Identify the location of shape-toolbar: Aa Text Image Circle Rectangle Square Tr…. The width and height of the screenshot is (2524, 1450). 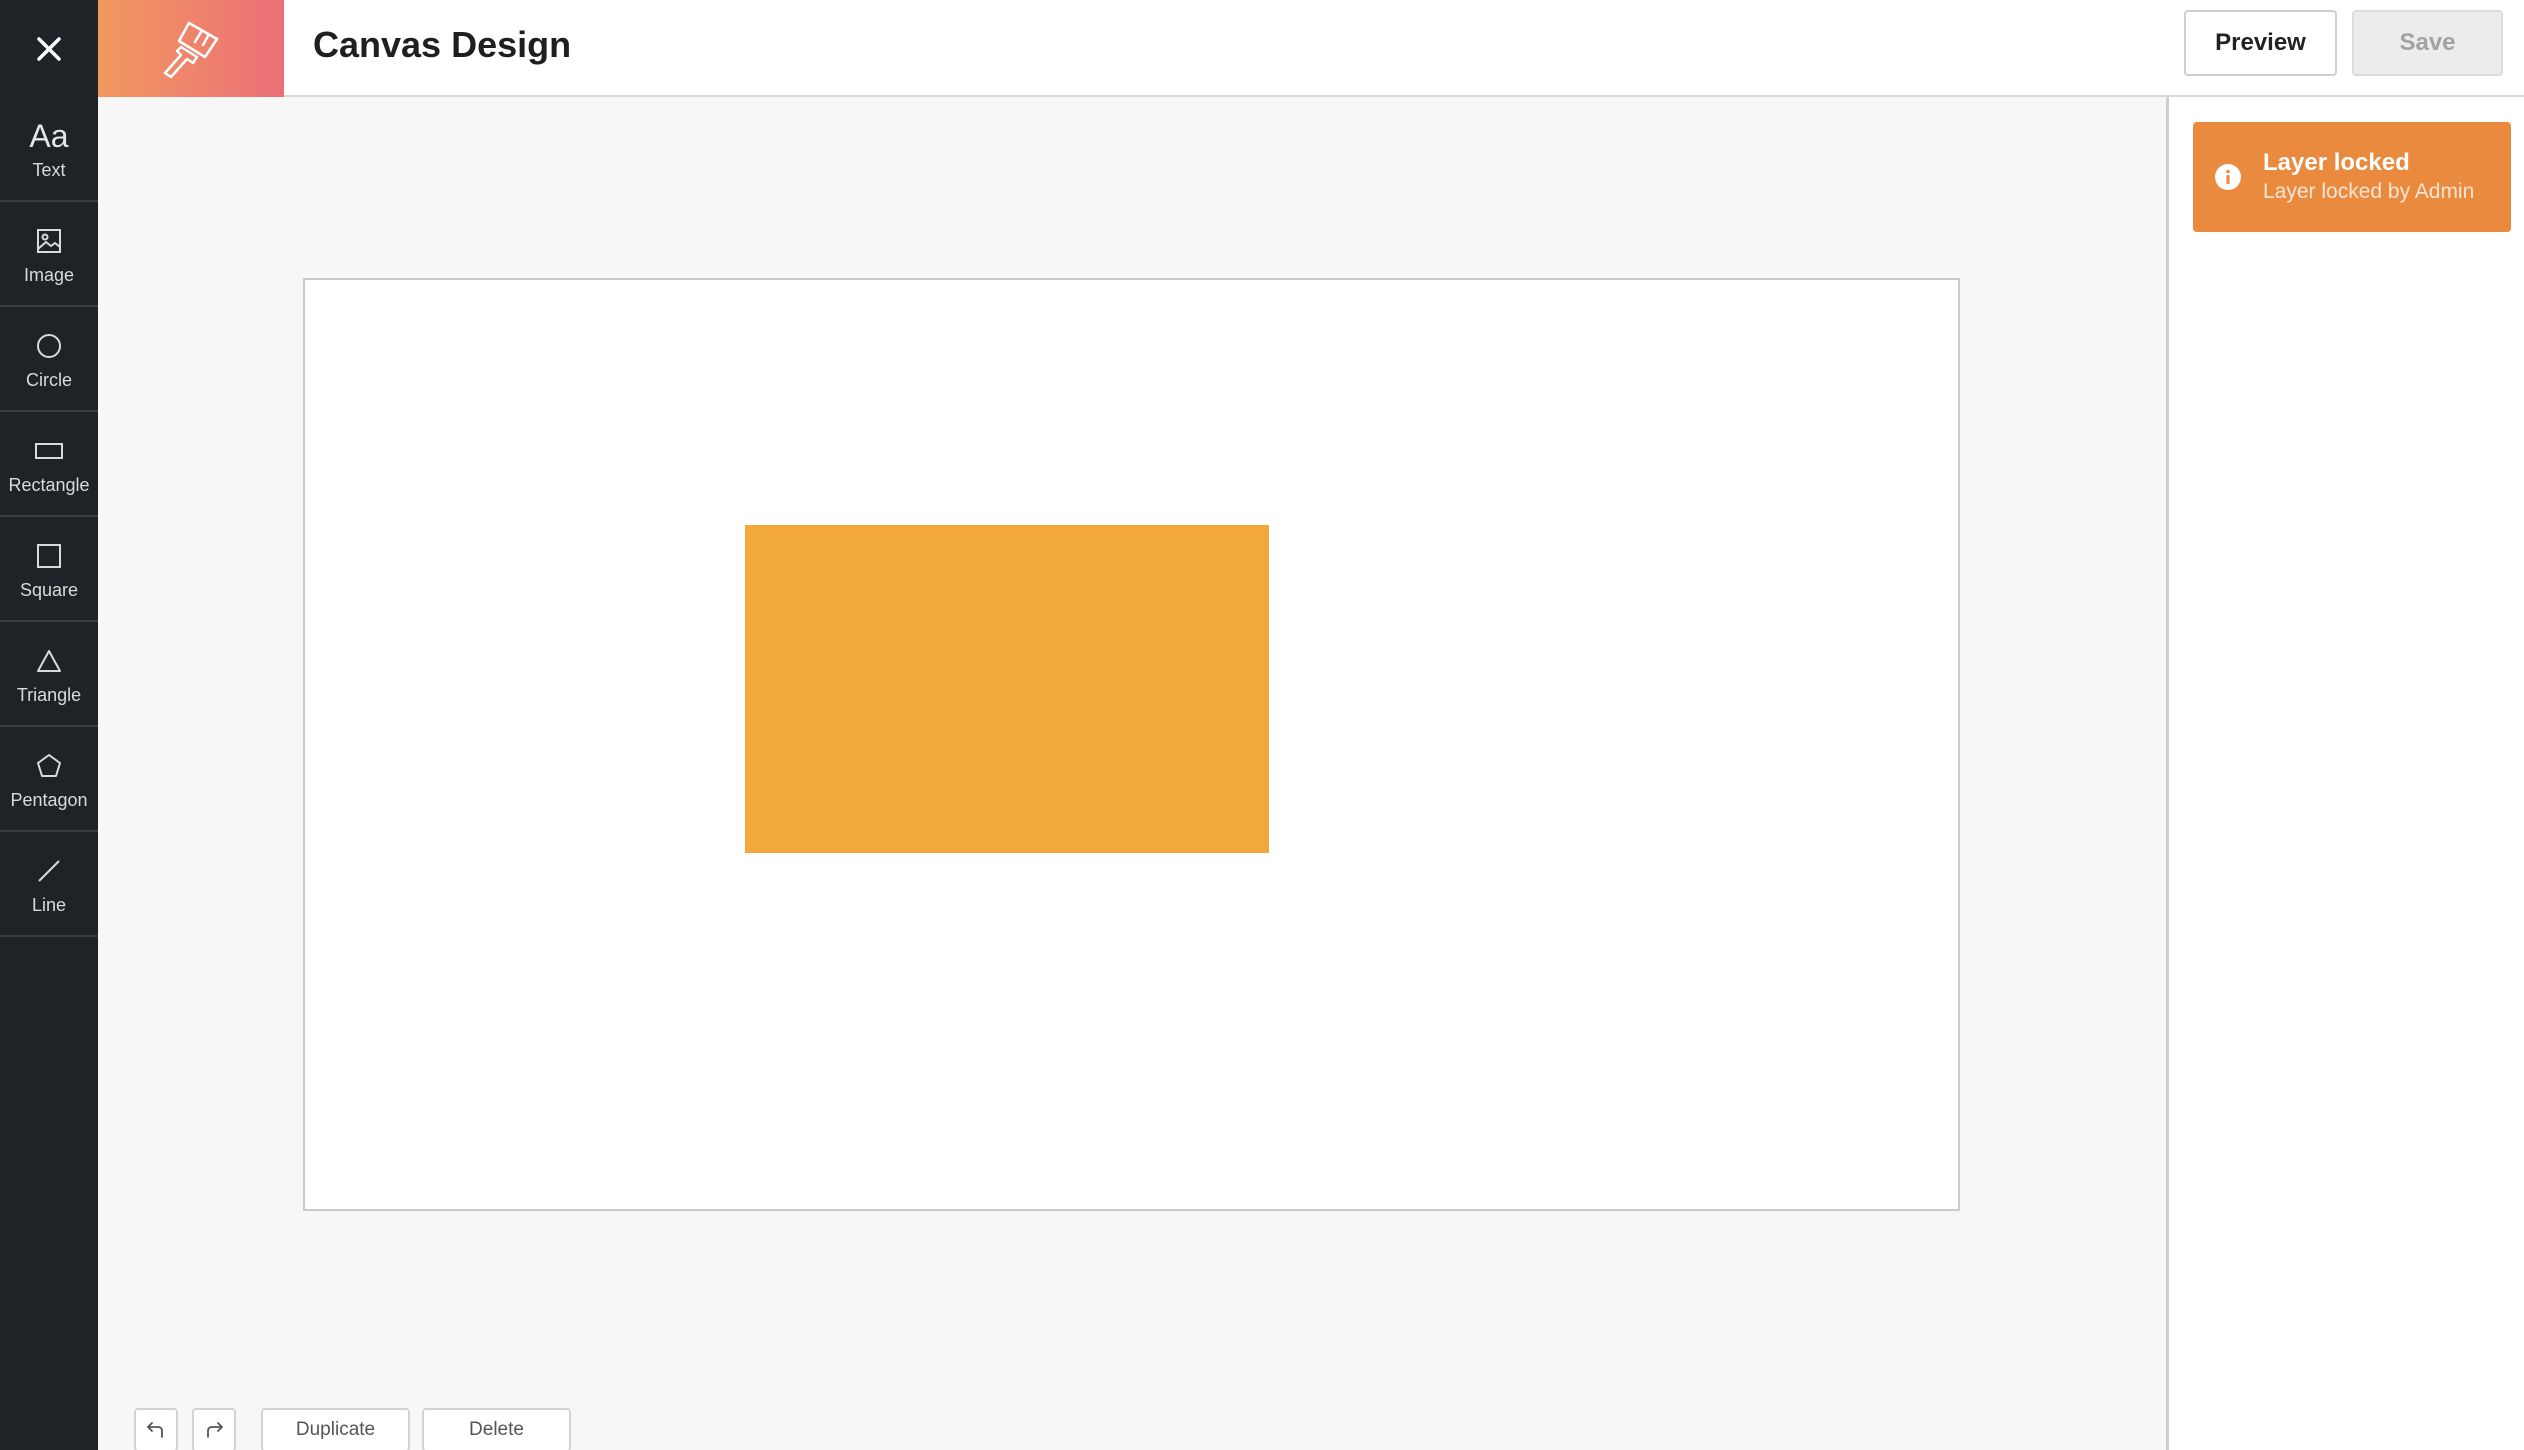
(49, 773).